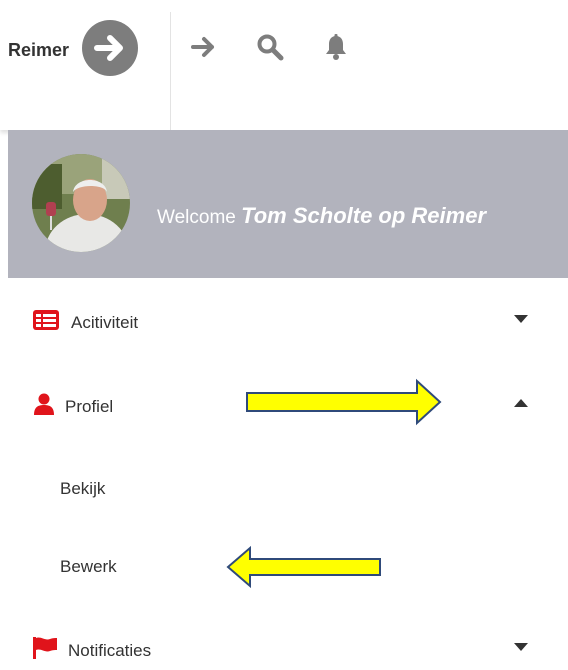  I want to click on caret-up-icon, so click(521, 403).